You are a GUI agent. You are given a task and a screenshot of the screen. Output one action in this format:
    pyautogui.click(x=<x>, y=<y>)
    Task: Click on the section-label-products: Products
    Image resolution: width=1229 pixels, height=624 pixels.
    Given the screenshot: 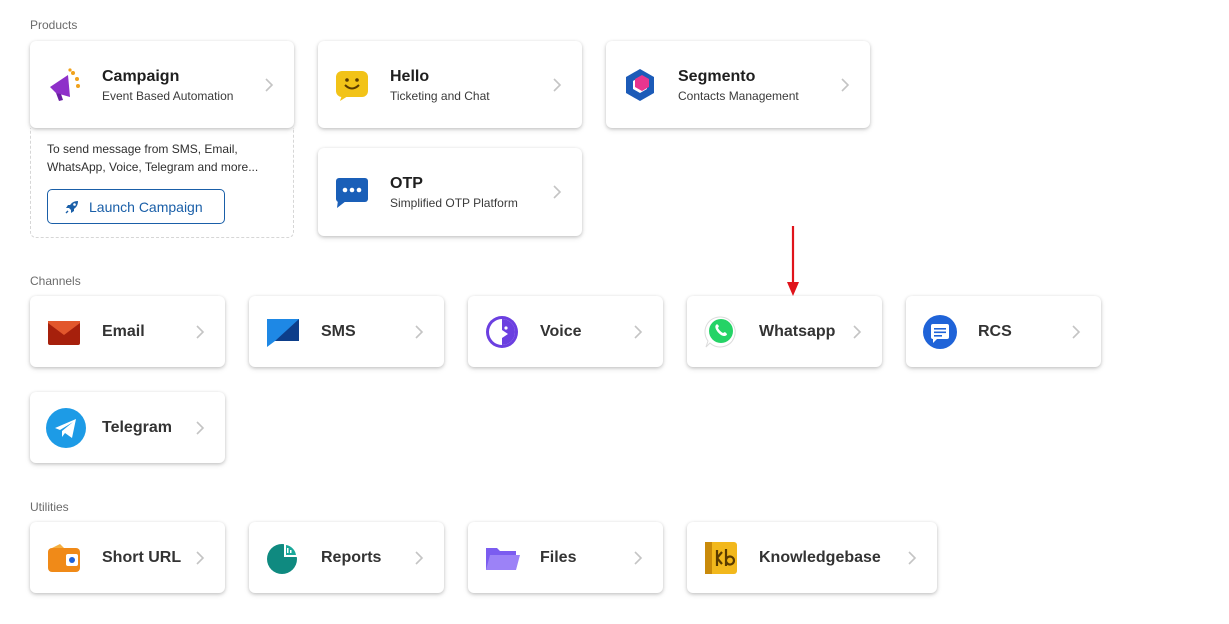 What is the action you would take?
    pyautogui.click(x=54, y=25)
    